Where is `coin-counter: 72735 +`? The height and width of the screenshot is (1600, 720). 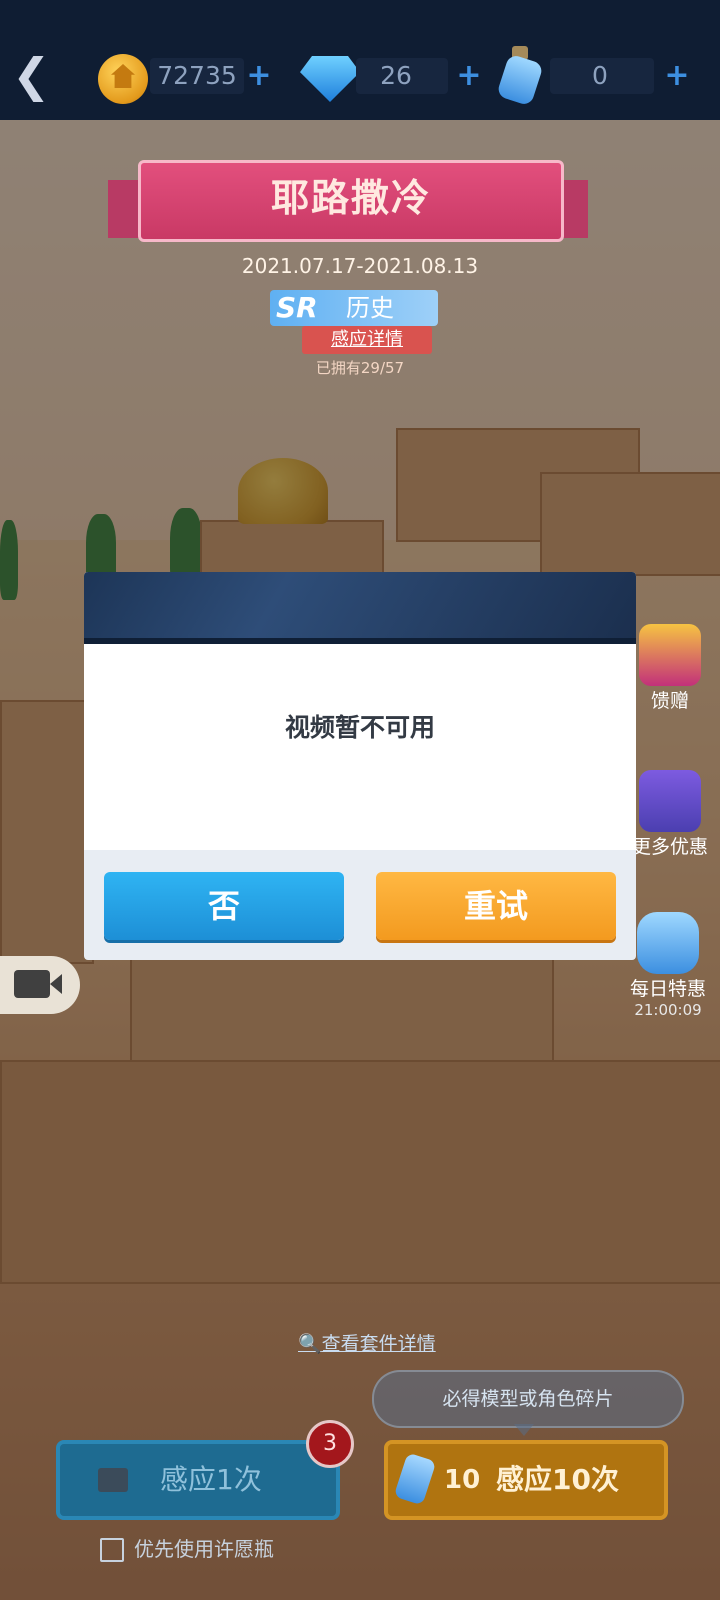
coin-counter: 72735 + is located at coordinates (210, 76).